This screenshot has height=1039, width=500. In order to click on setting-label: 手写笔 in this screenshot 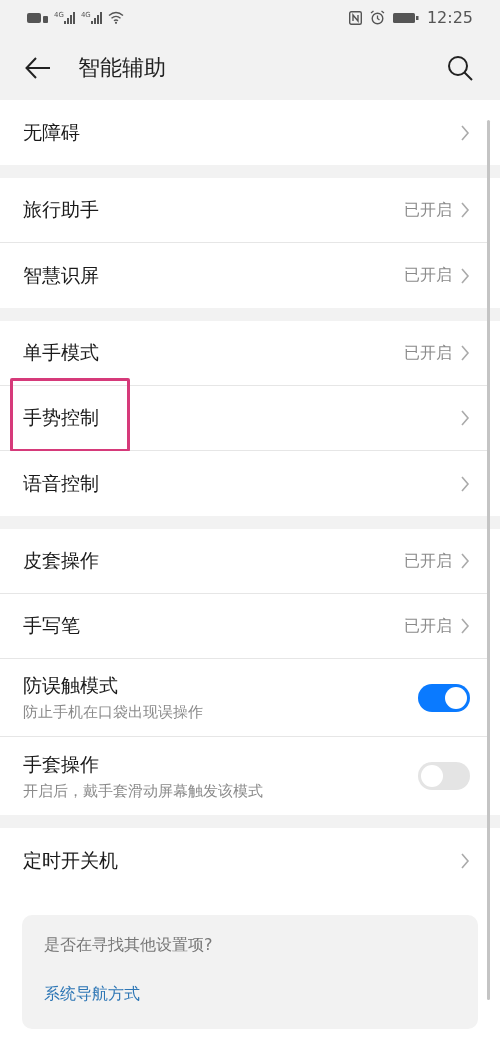, I will do `click(52, 625)`.